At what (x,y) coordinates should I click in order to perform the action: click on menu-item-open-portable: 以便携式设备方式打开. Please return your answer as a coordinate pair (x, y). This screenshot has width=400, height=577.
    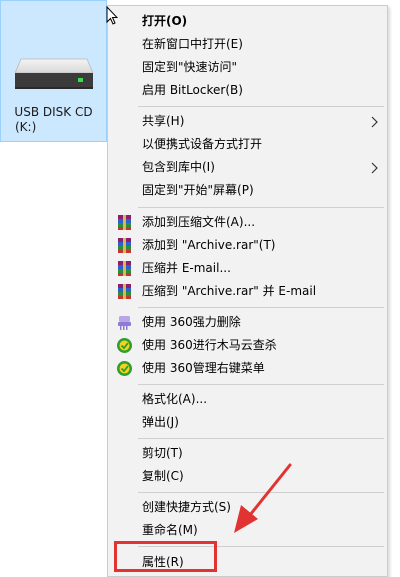
    Looking at the image, I should click on (247, 144).